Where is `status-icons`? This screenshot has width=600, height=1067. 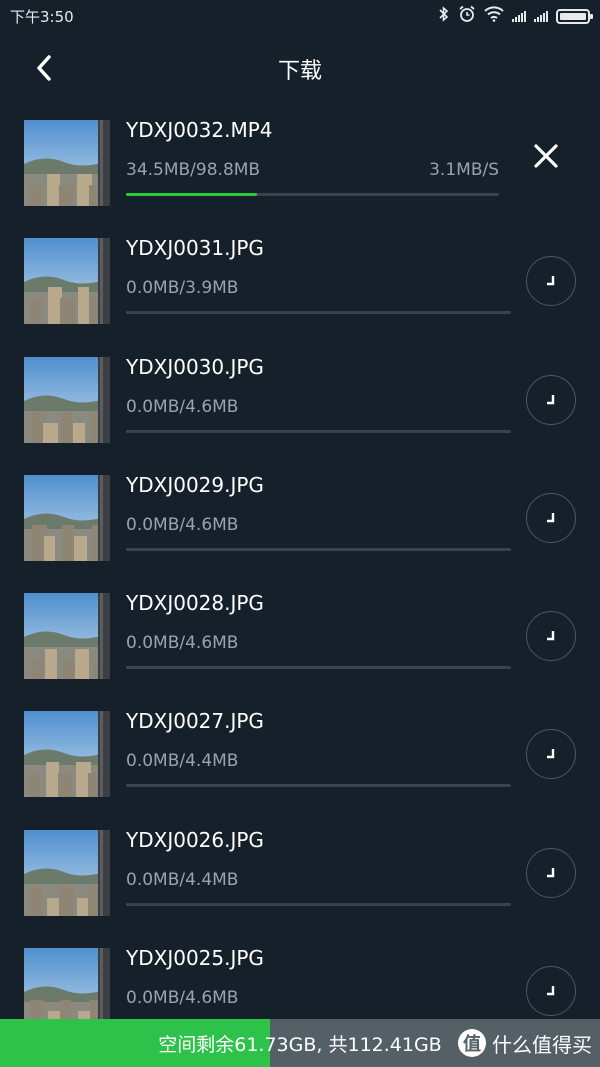
status-icons is located at coordinates (515, 16).